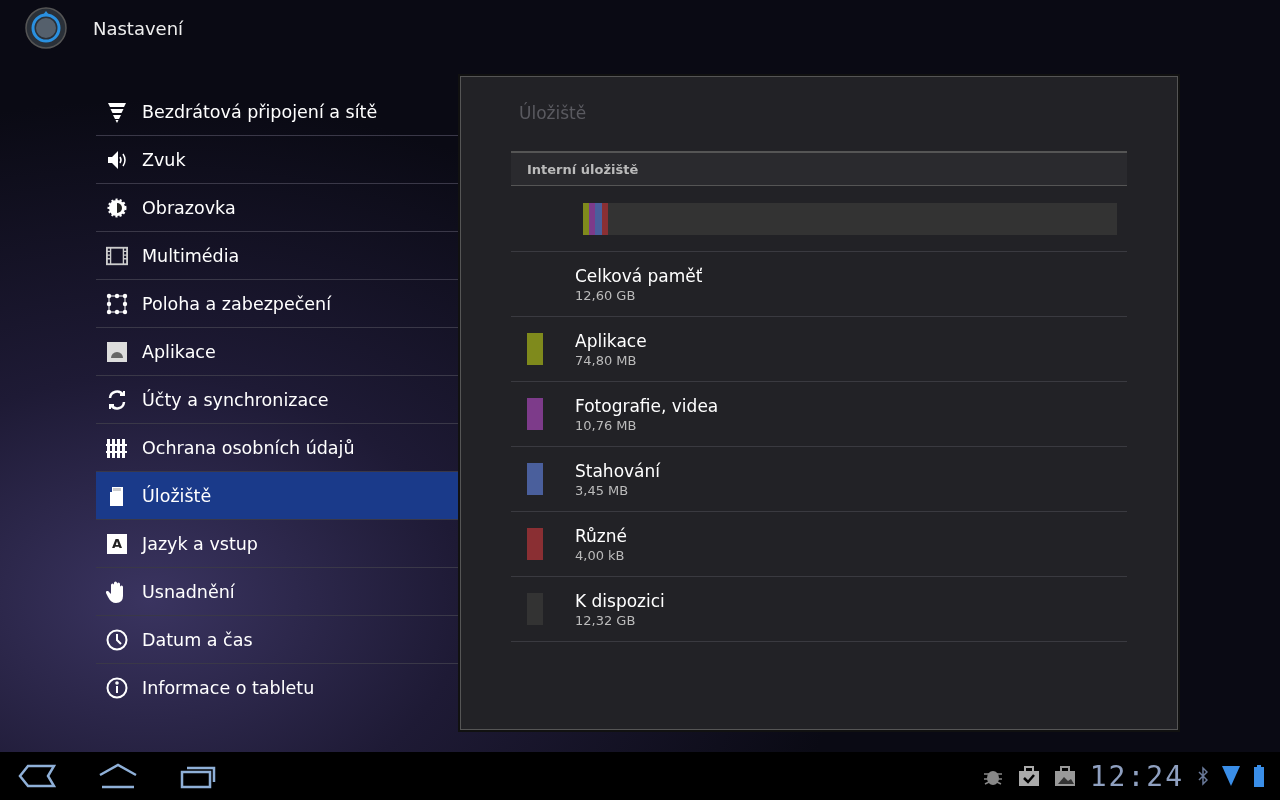 This screenshot has height=800, width=1280. Describe the element at coordinates (117, 639) in the screenshot. I see `clock-icon` at that location.